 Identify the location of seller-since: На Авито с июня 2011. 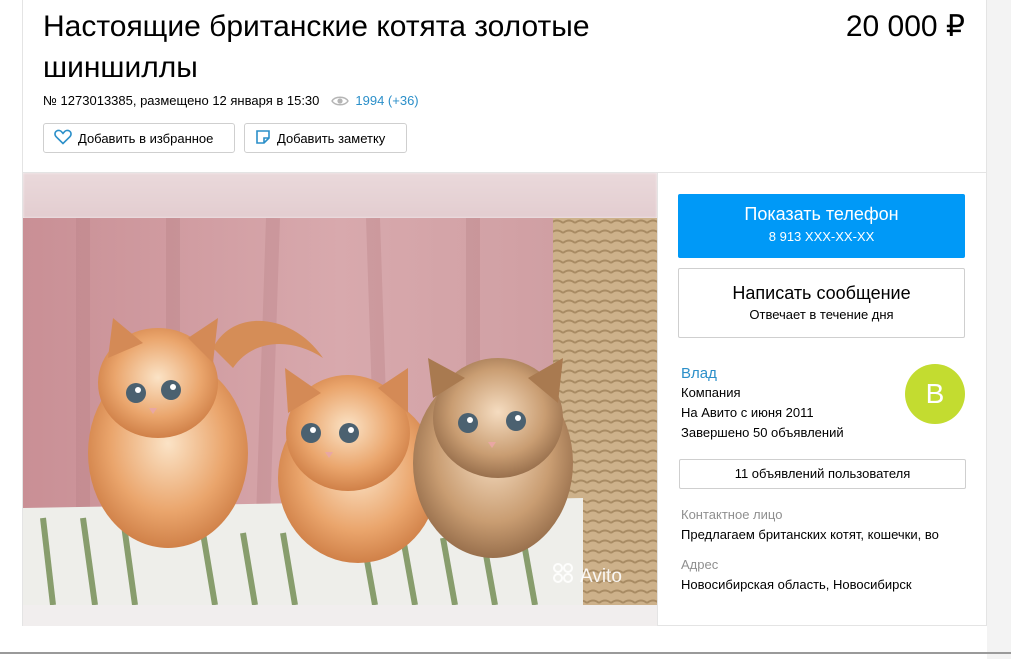
(747, 412).